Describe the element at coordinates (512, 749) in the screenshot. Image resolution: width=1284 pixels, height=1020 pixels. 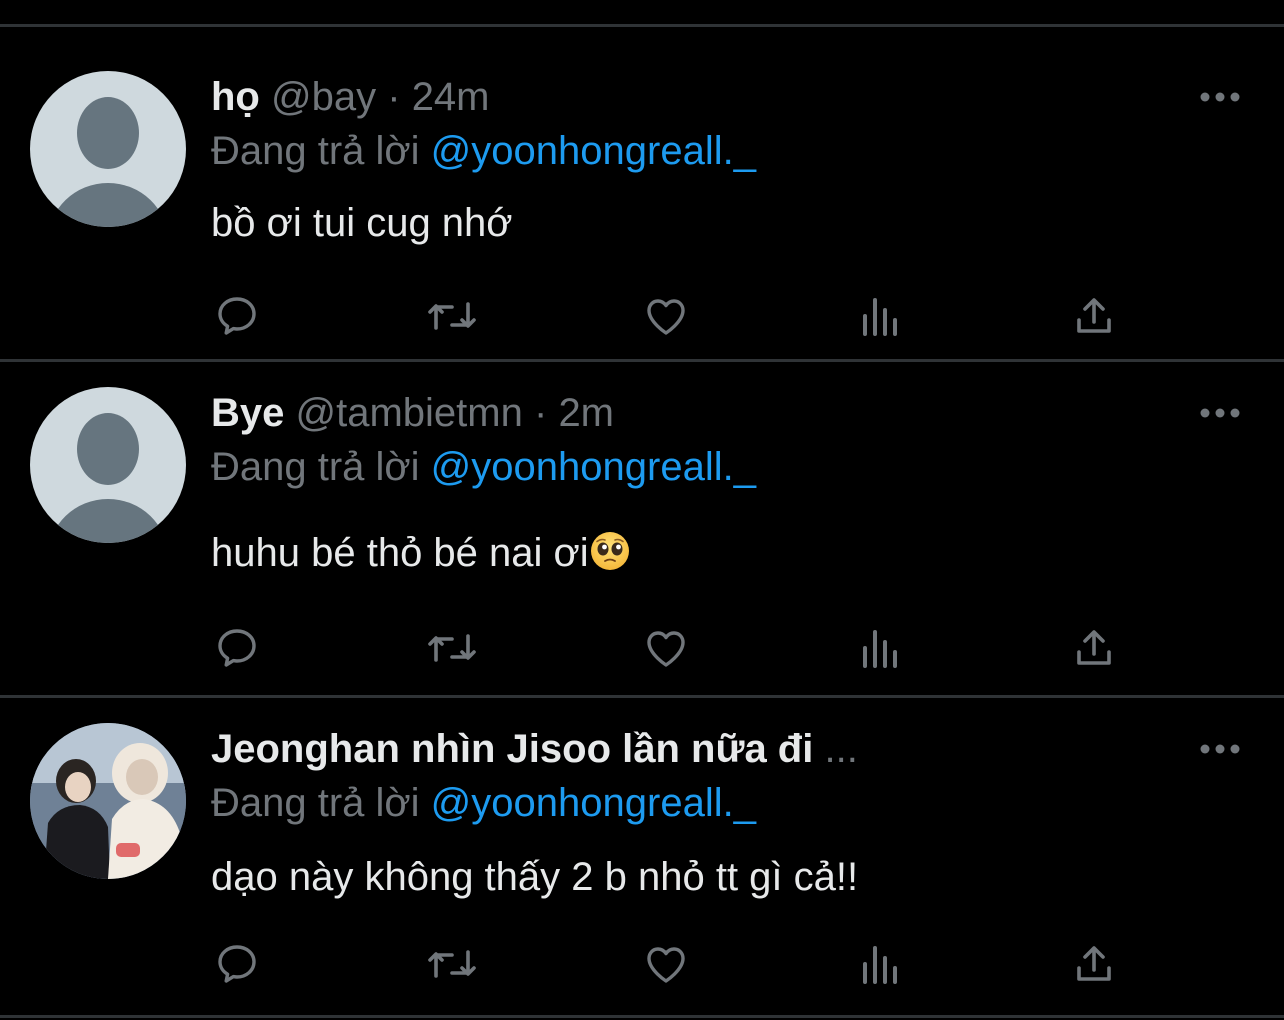
I see `display-name: Jeonghan nhìn Jisoo lần nữa đi` at that location.